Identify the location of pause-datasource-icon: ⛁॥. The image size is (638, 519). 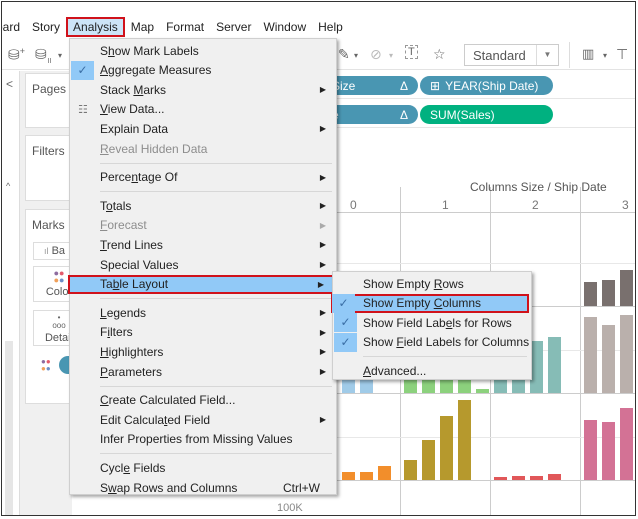
(43, 56).